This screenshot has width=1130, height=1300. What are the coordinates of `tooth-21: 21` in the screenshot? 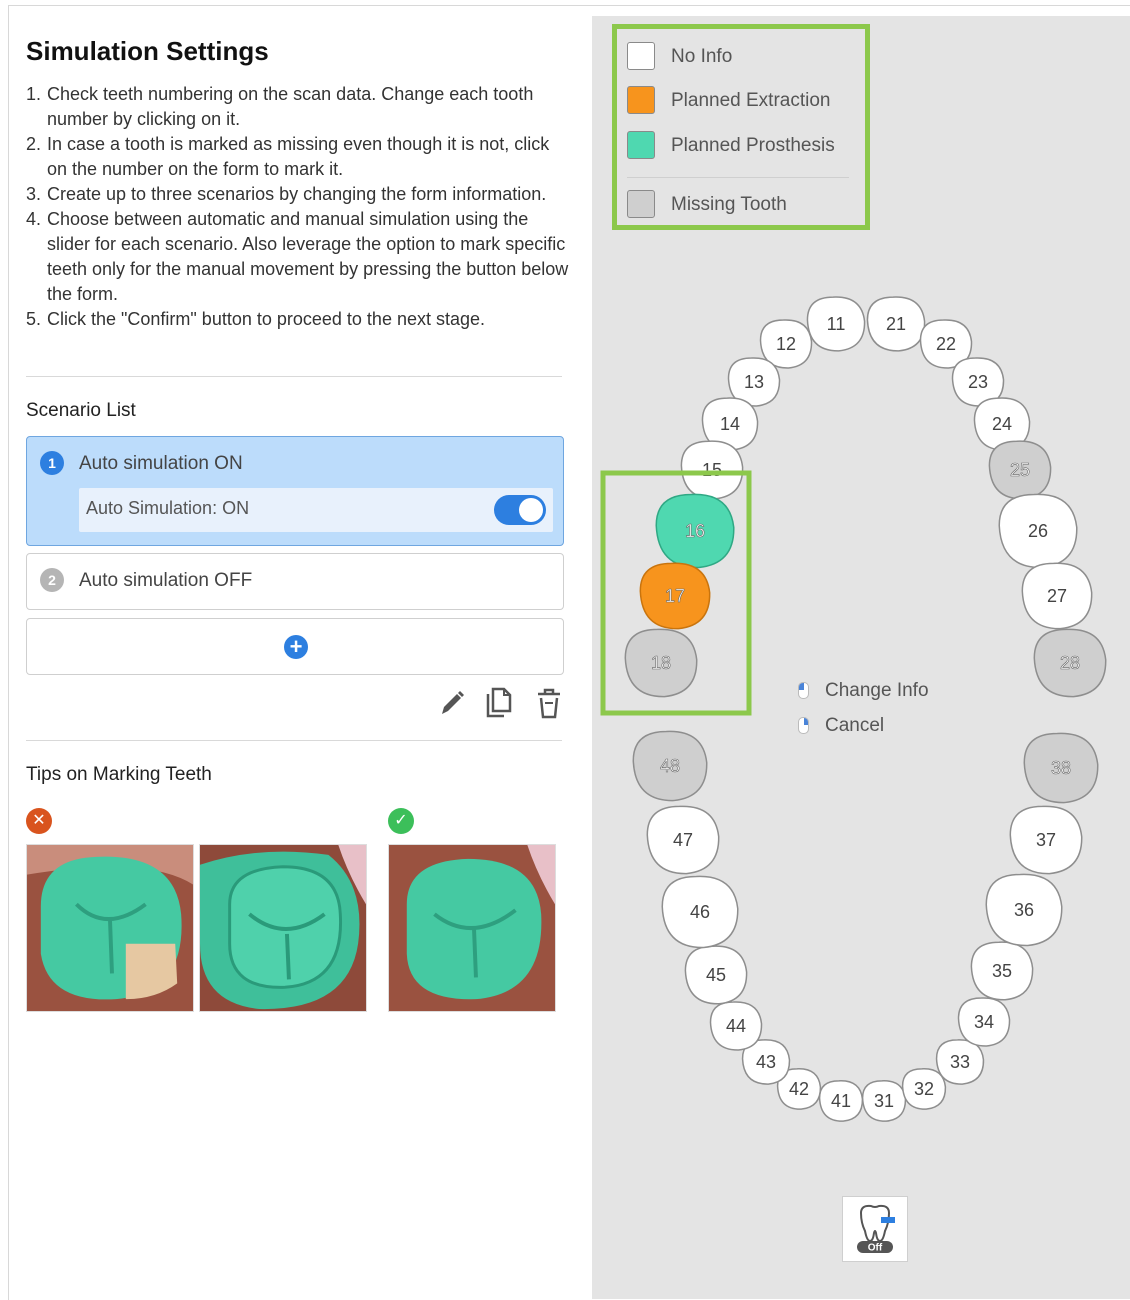 It's located at (896, 324).